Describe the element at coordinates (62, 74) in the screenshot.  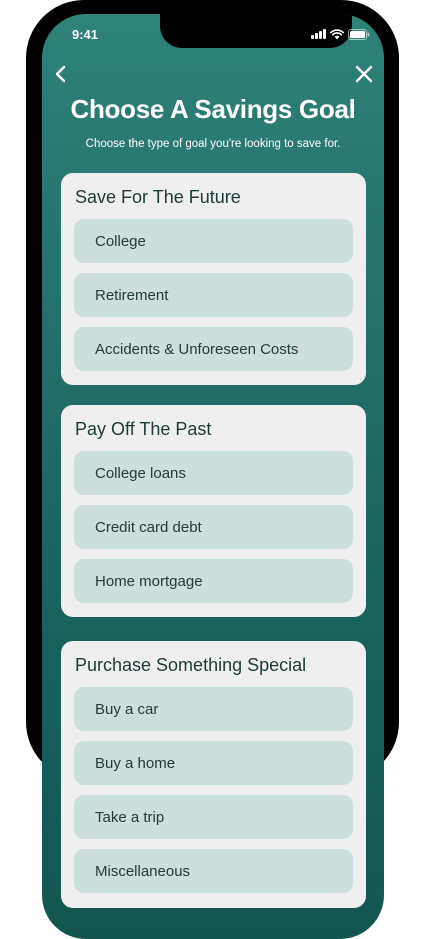
I see `chevron-left-icon` at that location.